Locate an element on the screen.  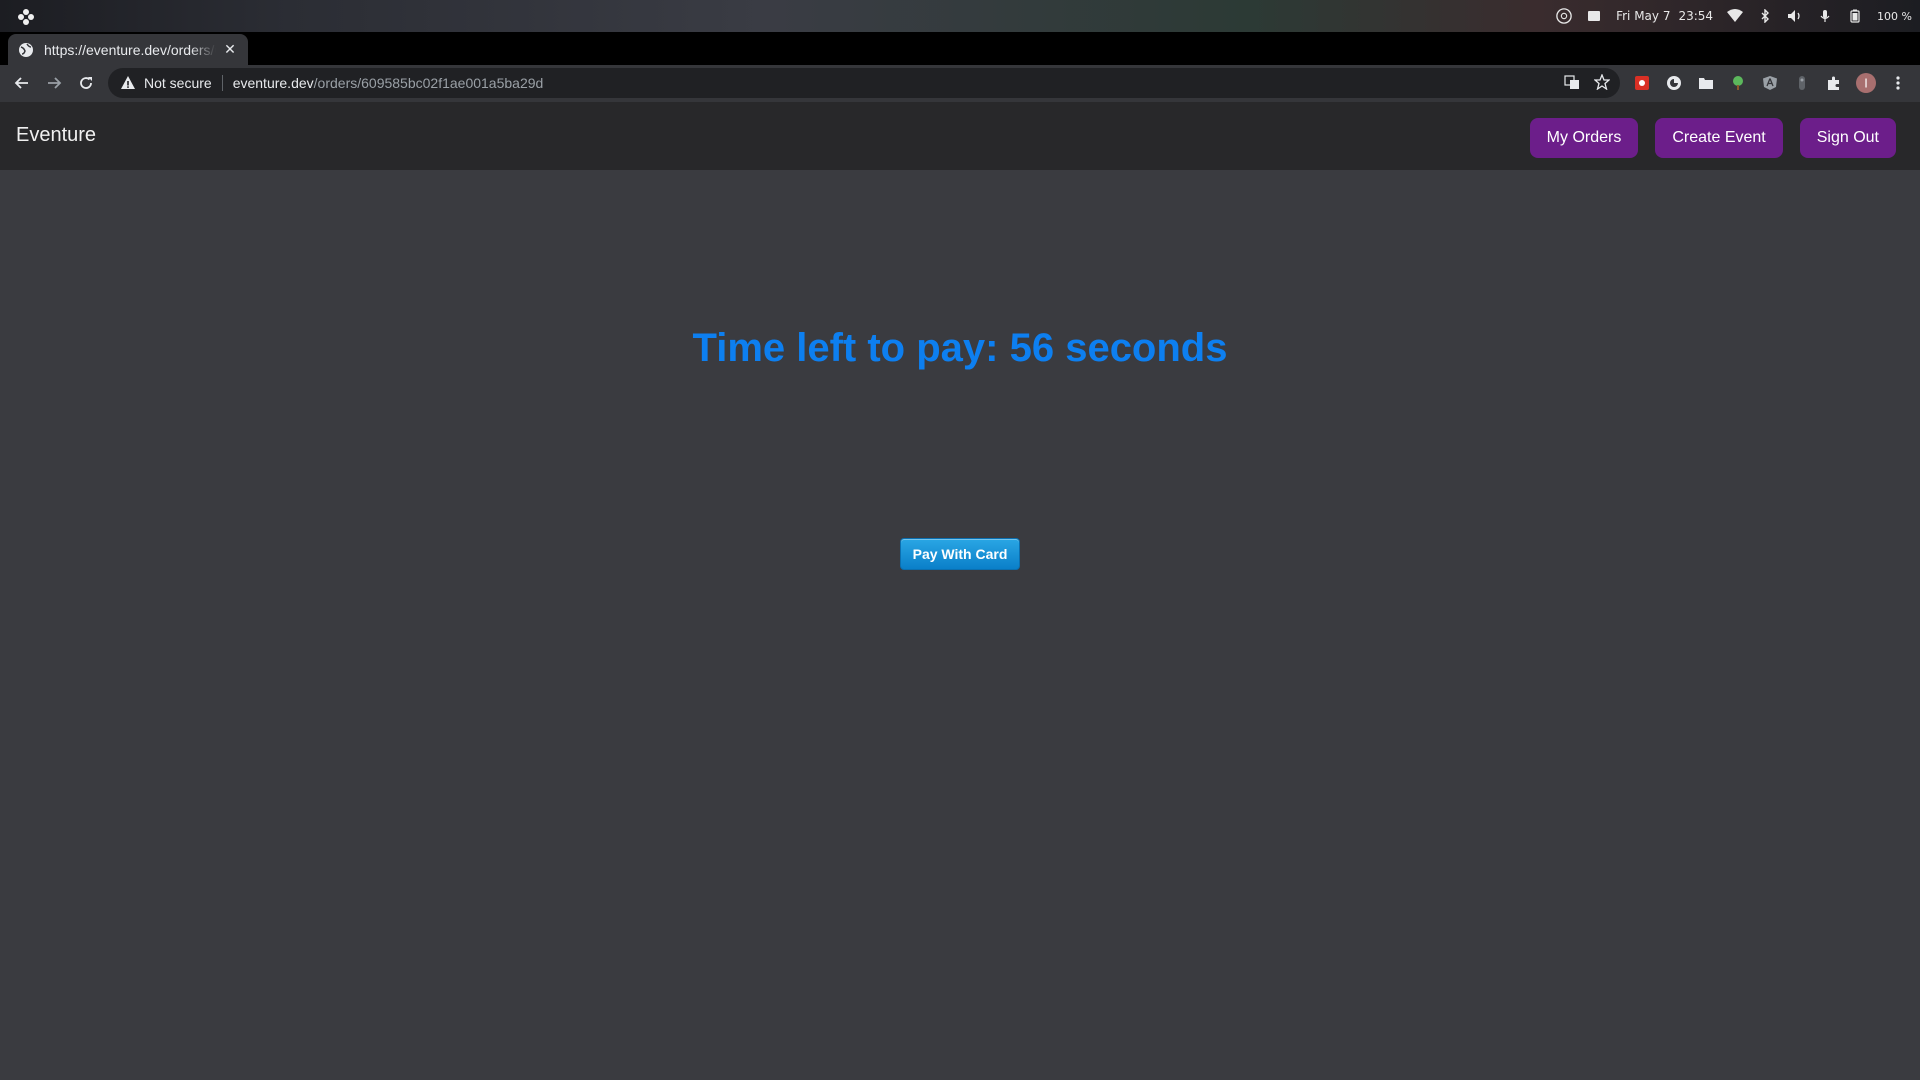
obs-icon is located at coordinates (1564, 16).